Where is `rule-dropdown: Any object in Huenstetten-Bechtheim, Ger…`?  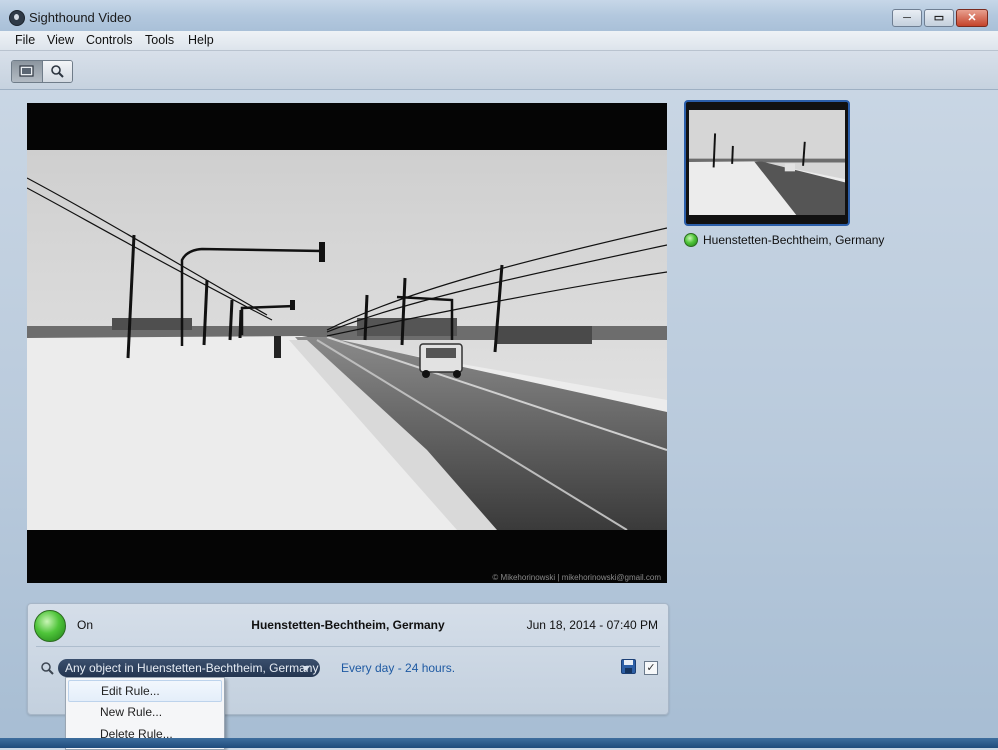 rule-dropdown: Any object in Huenstetten-Bechtheim, Ger… is located at coordinates (189, 668).